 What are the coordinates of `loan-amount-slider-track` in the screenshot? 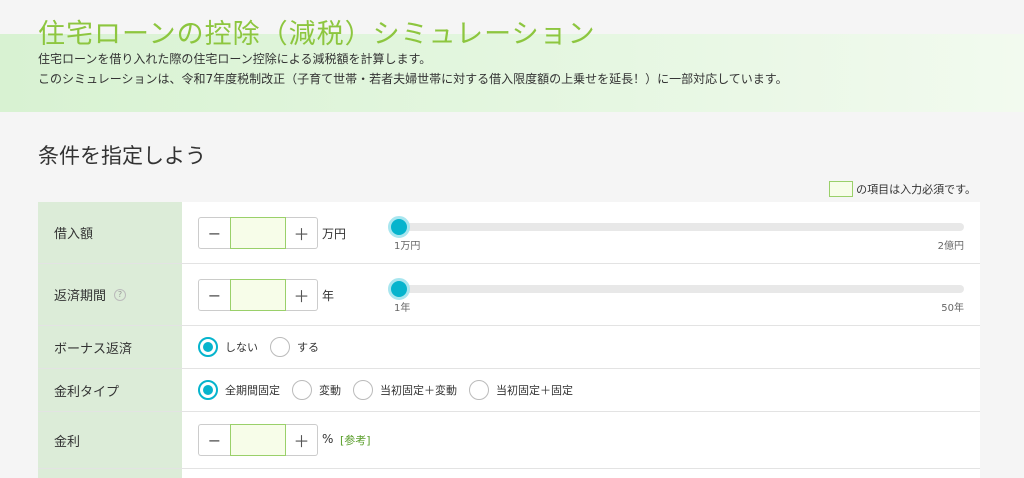 It's located at (677, 227).